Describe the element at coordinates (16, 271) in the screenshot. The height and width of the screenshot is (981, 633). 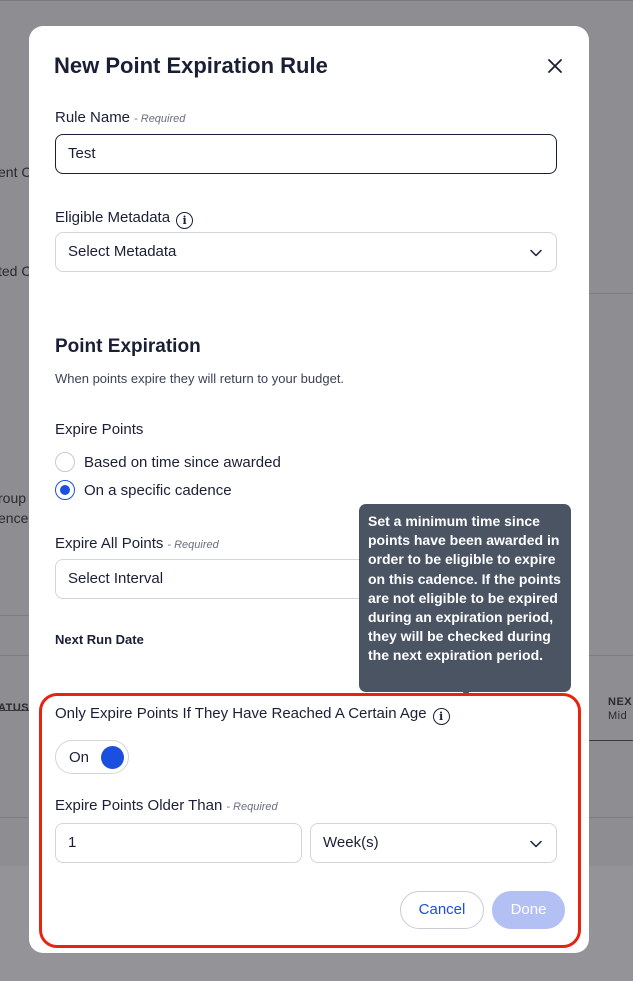
I see `bg-text: ted C` at that location.